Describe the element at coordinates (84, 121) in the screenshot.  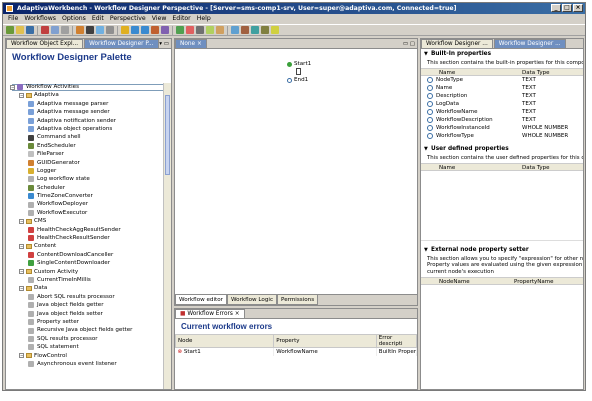
I see `palette-item: Adaptiva notification sender` at that location.